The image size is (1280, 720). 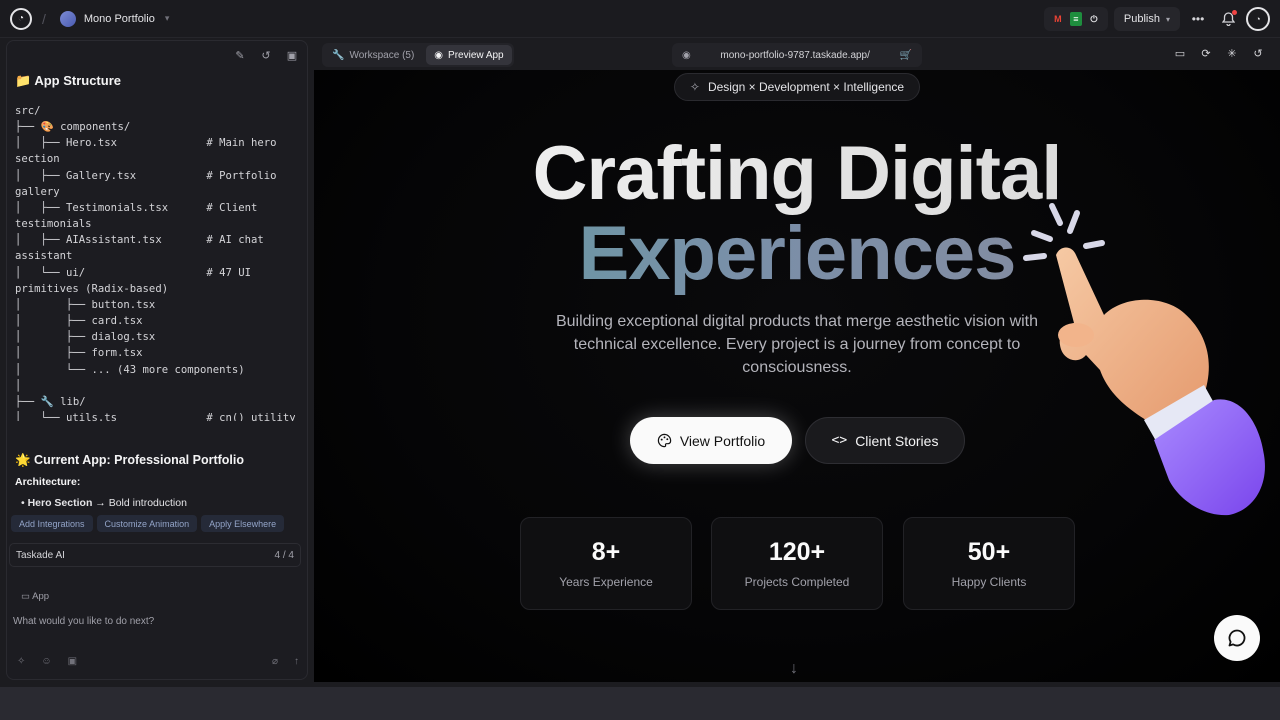 I want to click on ai-label: Taskade AI, so click(x=40, y=555).